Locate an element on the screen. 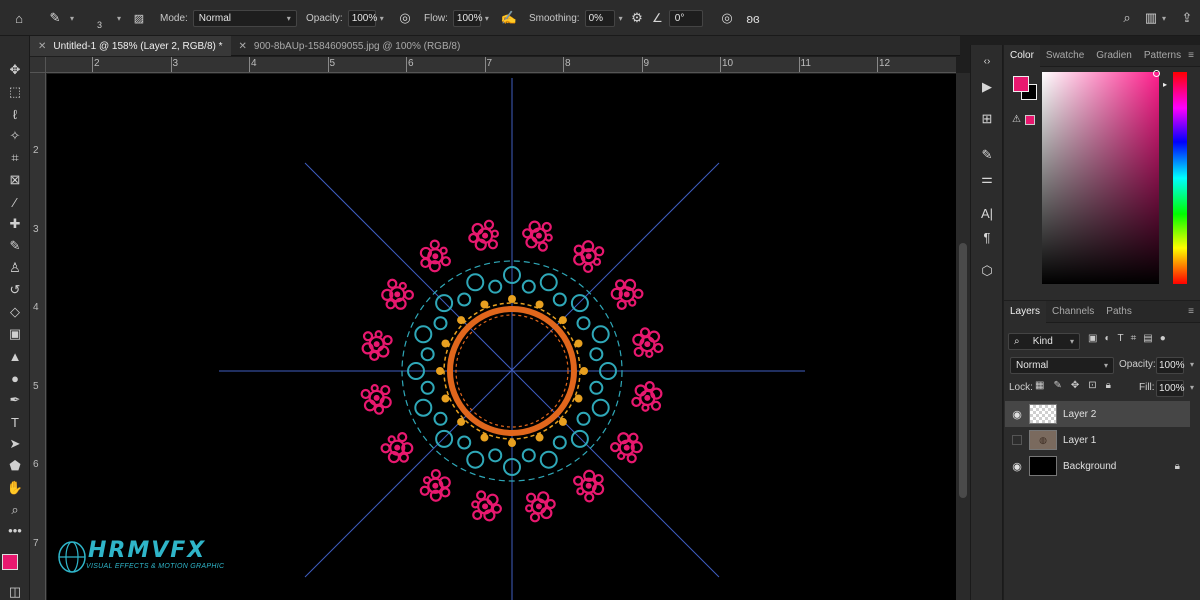 This screenshot has width=1200, height=600. lock-position-icon: ✥ is located at coordinates (1075, 385).